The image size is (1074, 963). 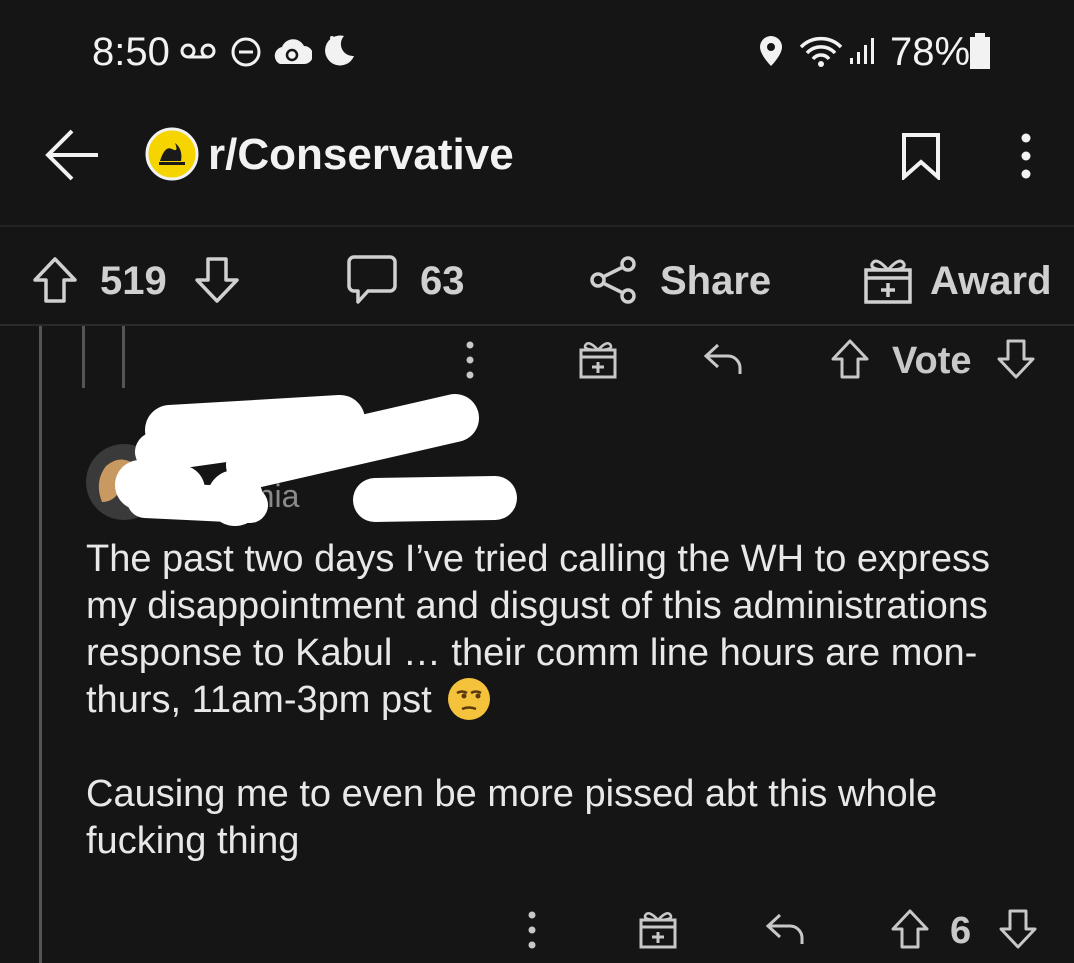 I want to click on downvote-icon, so click(x=217, y=280).